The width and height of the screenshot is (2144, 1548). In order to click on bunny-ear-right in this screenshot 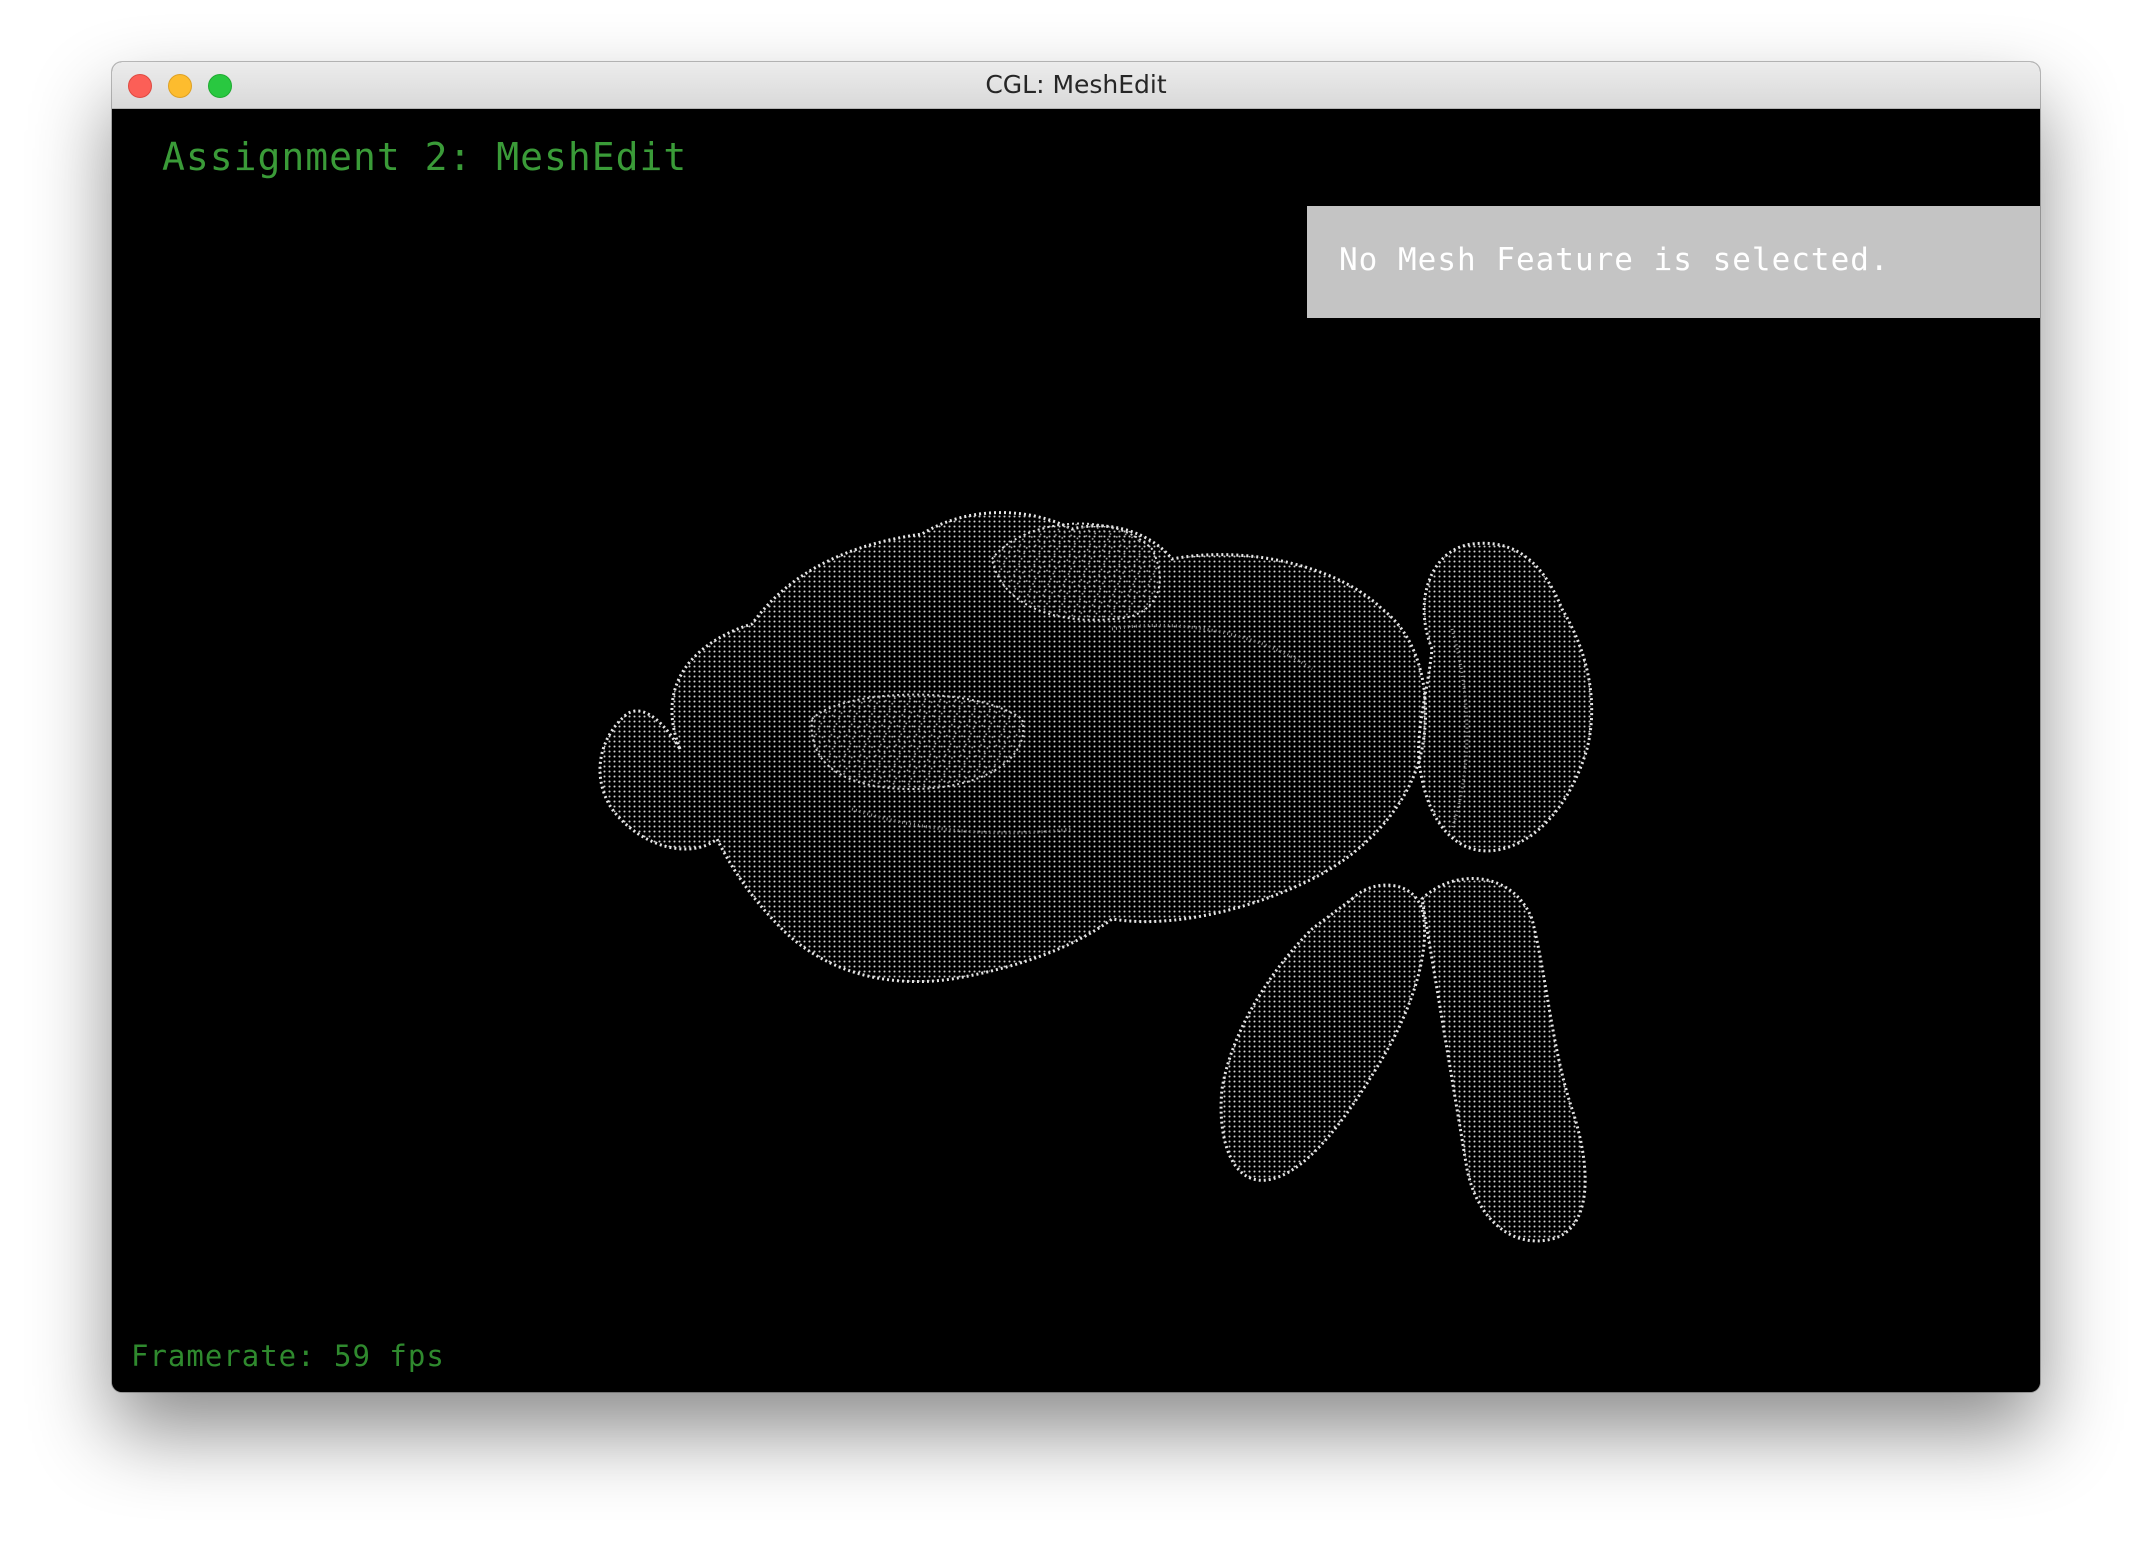, I will do `click(1503, 1060)`.